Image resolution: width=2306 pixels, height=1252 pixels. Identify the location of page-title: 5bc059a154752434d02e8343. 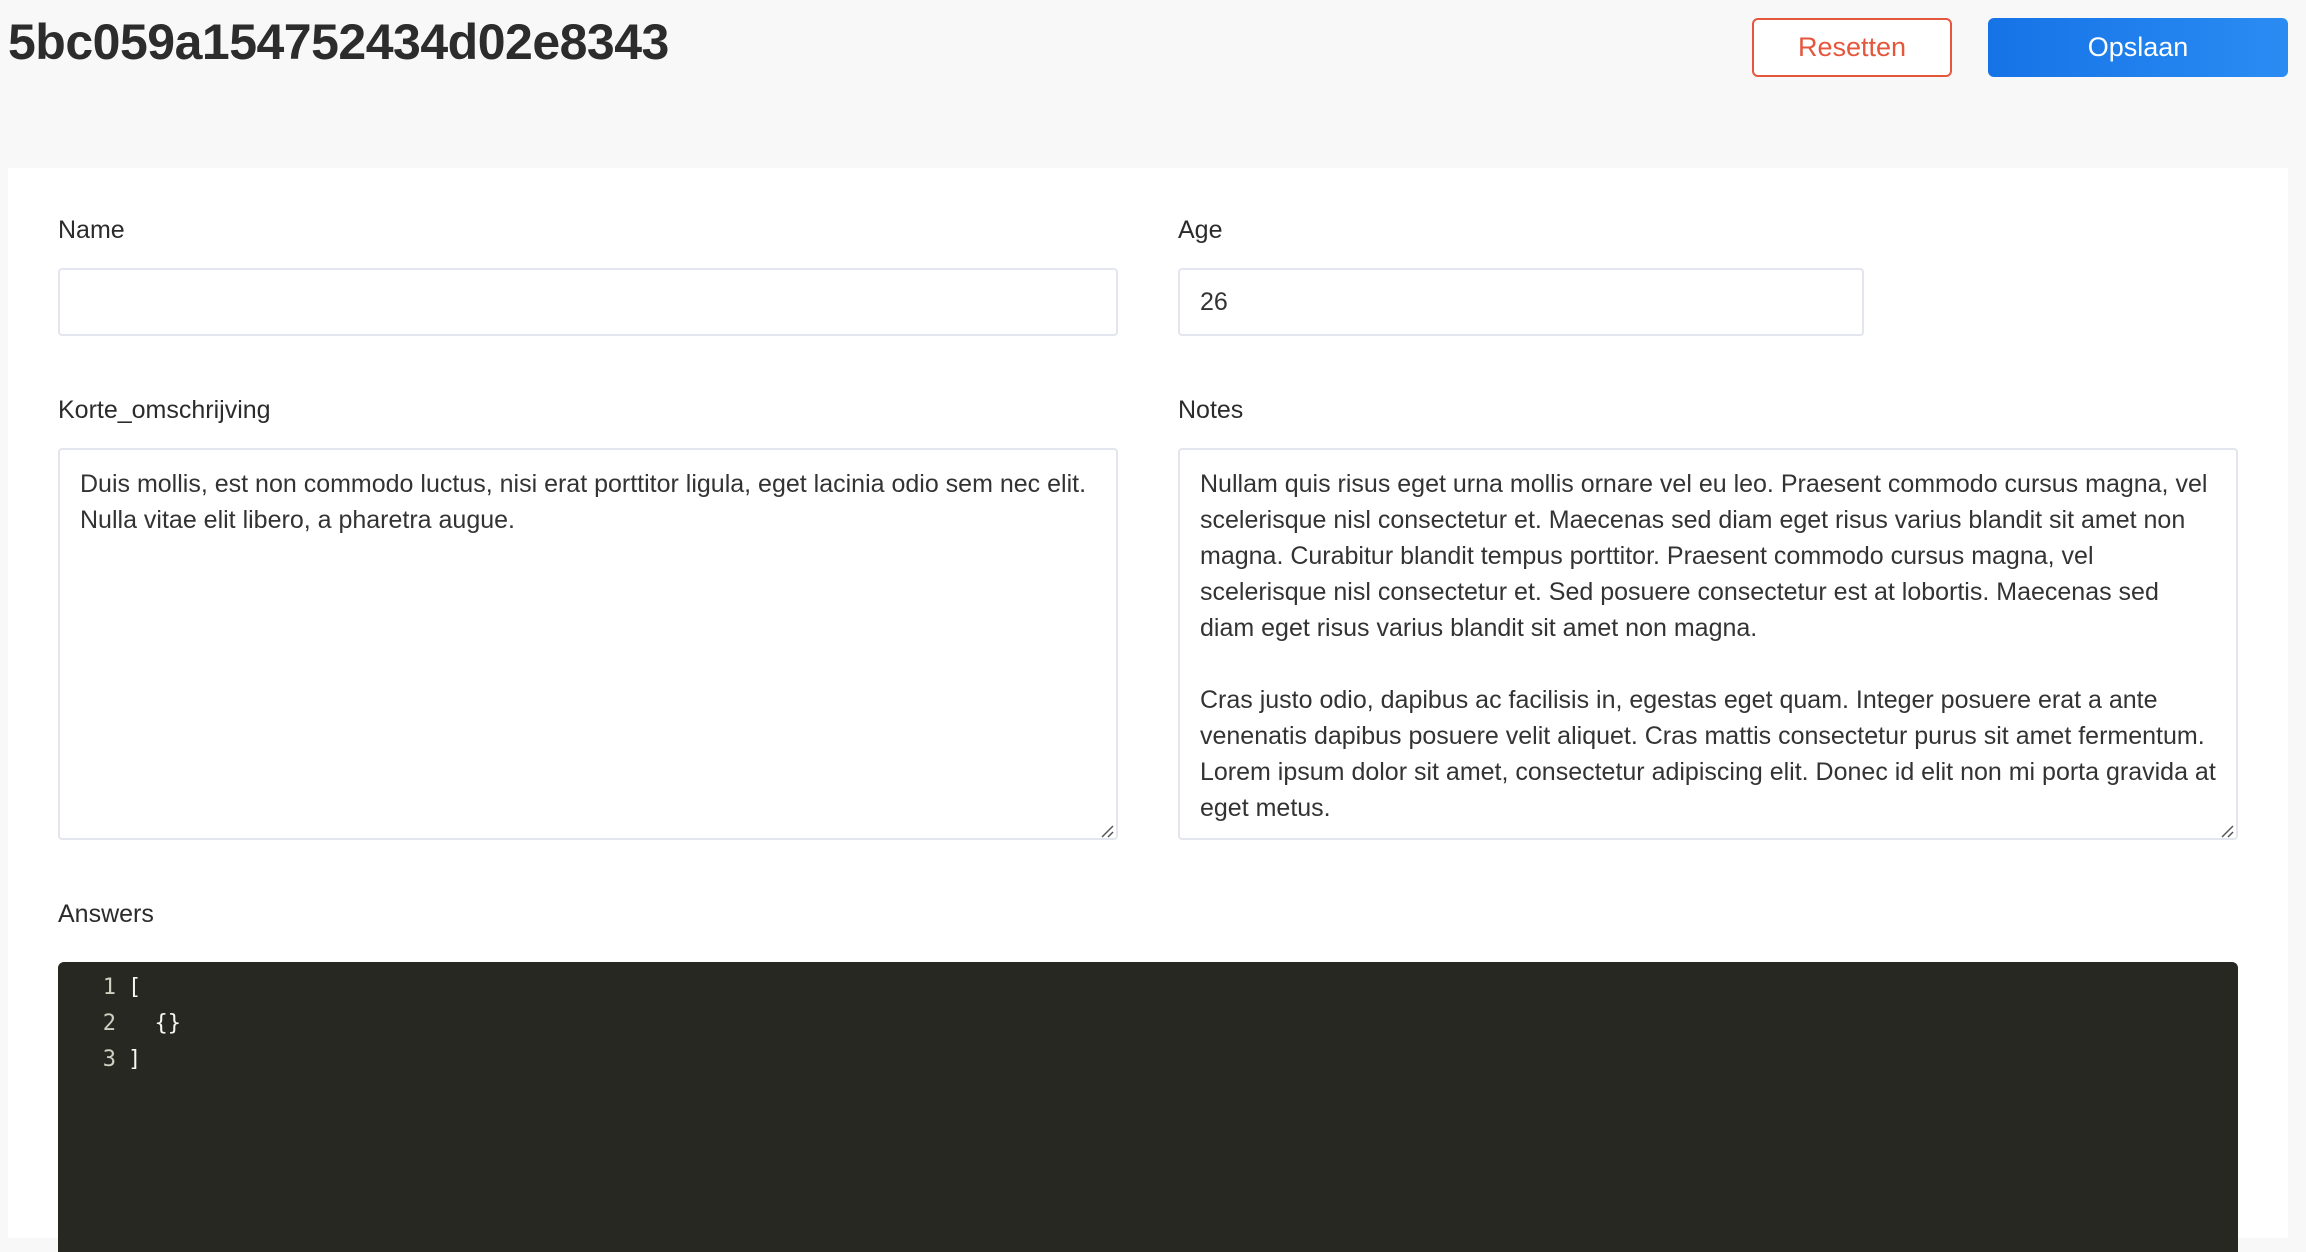
(338, 42).